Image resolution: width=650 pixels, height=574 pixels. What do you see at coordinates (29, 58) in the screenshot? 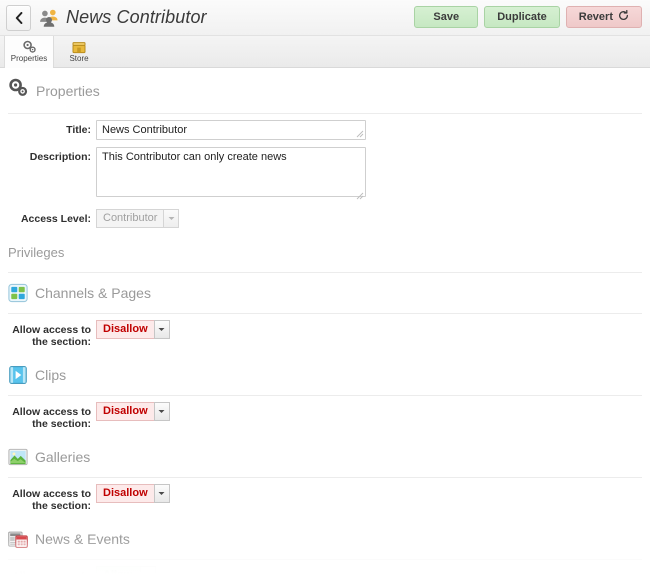
I see `tab-properties-label: Properties` at bounding box center [29, 58].